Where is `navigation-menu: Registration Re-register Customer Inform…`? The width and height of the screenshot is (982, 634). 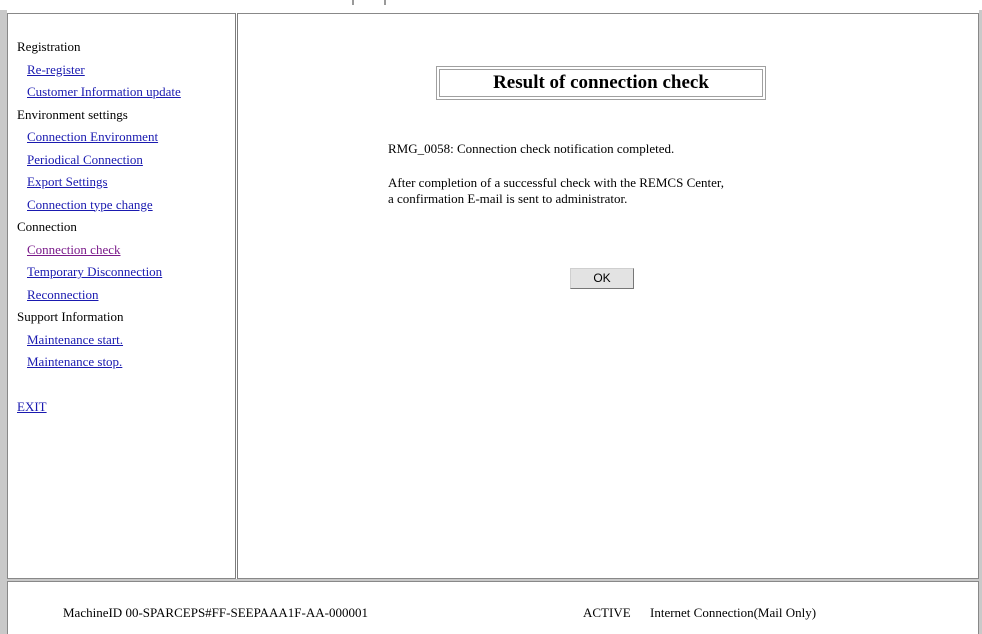 navigation-menu: Registration Re-register Customer Inform… is located at coordinates (99, 227).